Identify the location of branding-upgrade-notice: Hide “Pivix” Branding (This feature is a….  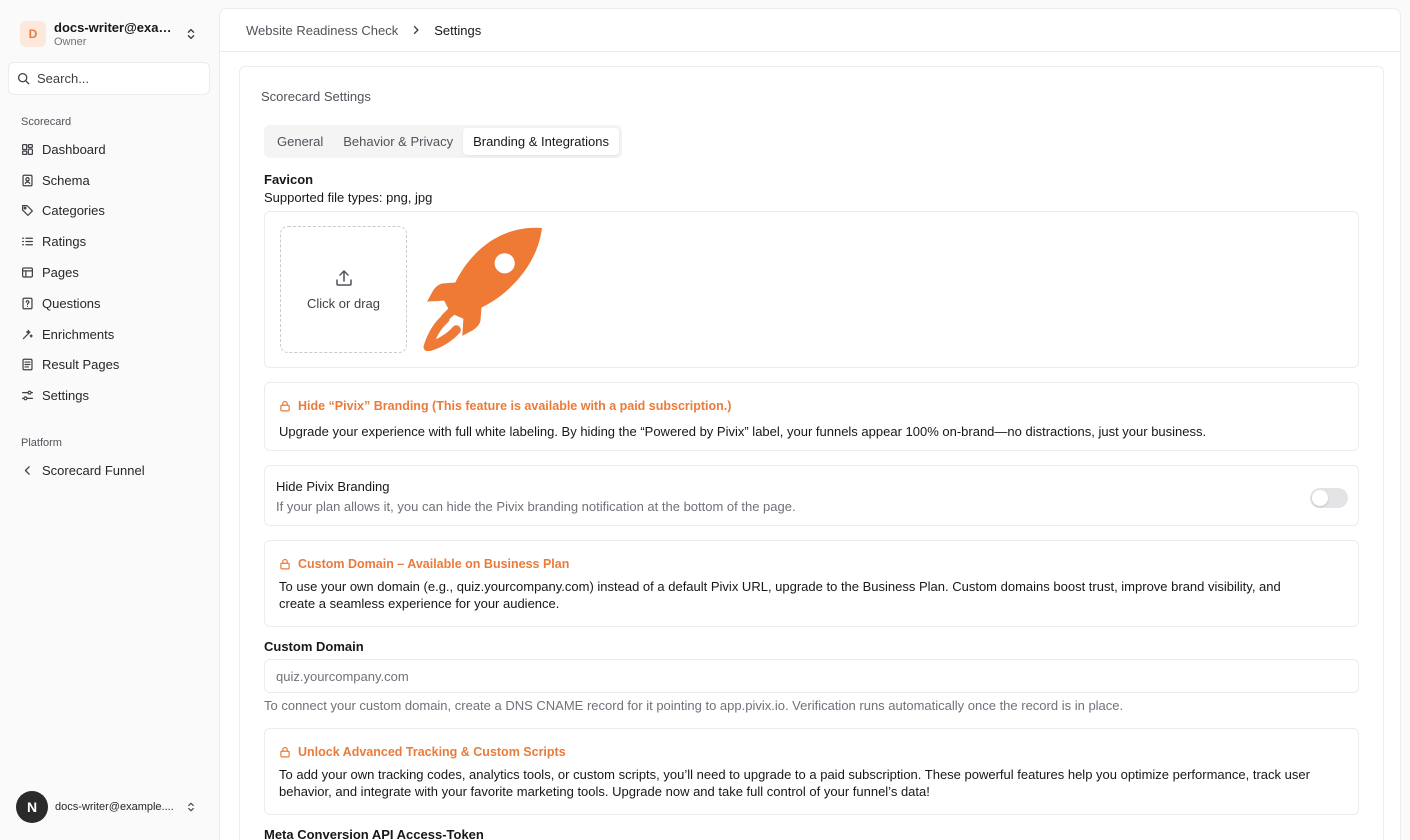
(811, 416).